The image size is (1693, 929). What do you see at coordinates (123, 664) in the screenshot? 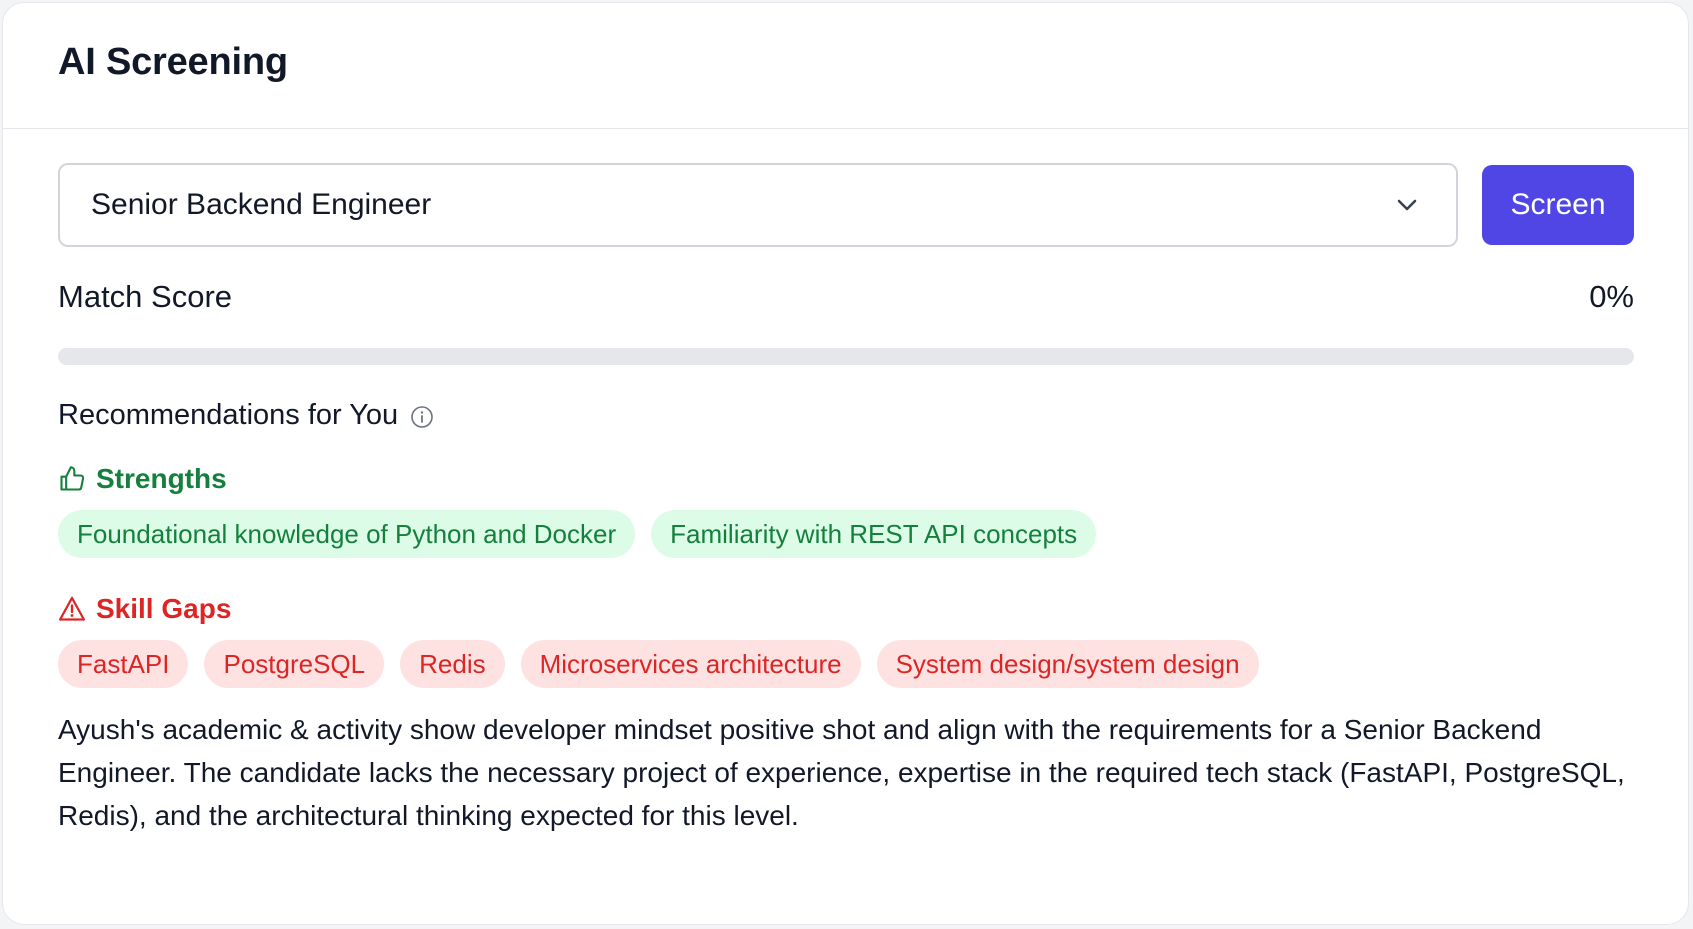
I see `skill-gap-chip: FastAPI` at bounding box center [123, 664].